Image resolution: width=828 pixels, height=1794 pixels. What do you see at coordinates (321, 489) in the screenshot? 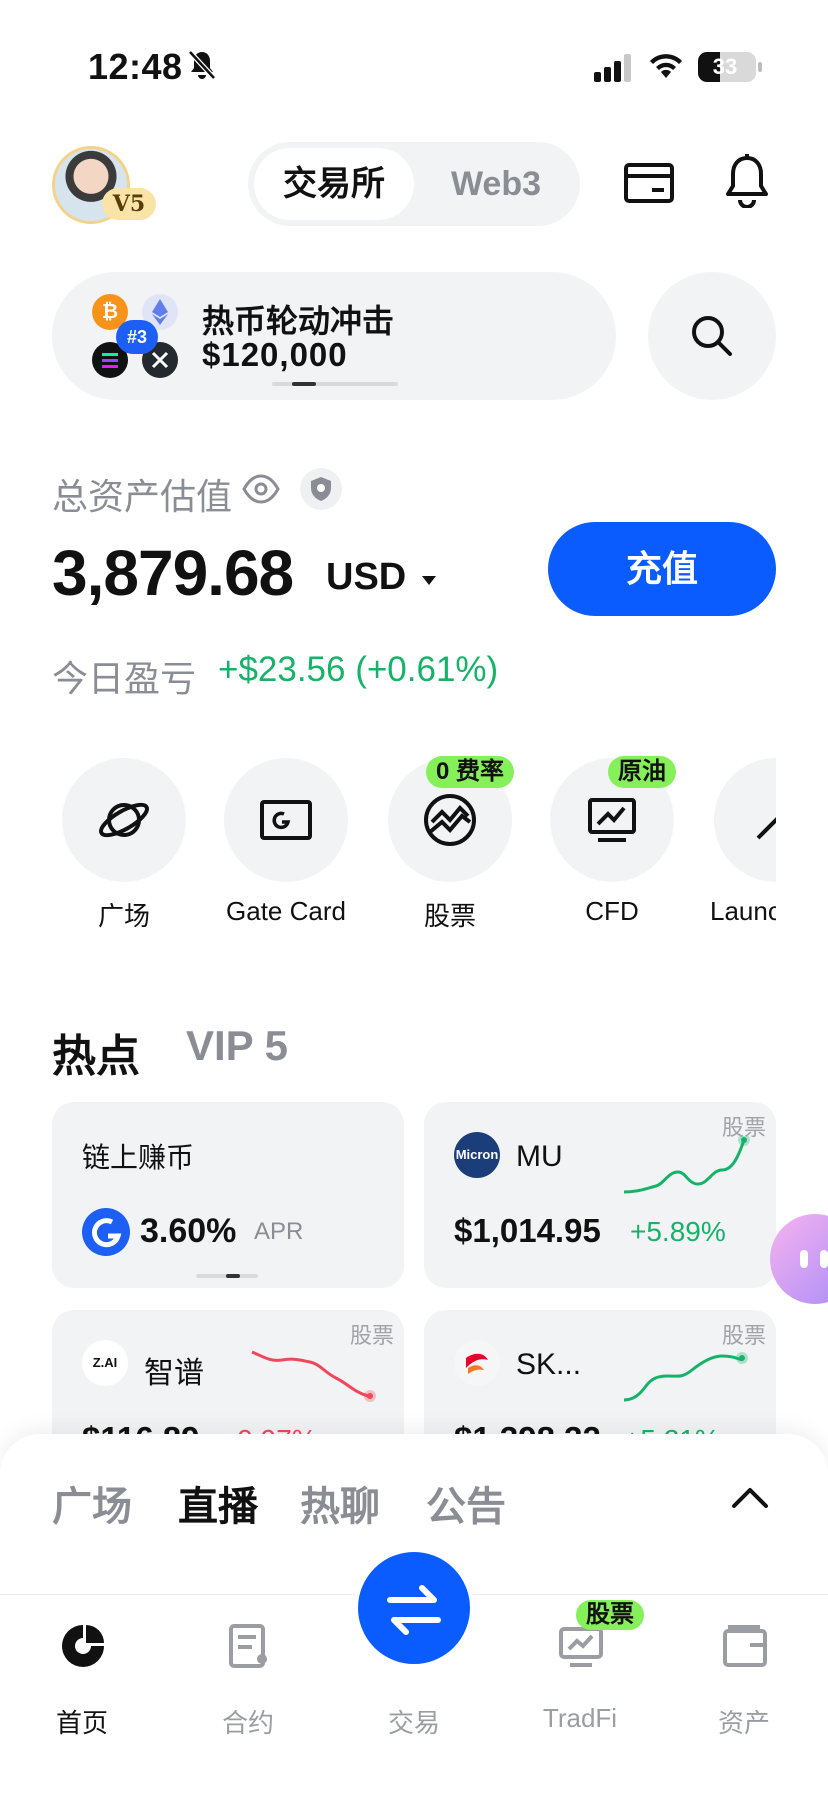
I see `shield-icon` at bounding box center [321, 489].